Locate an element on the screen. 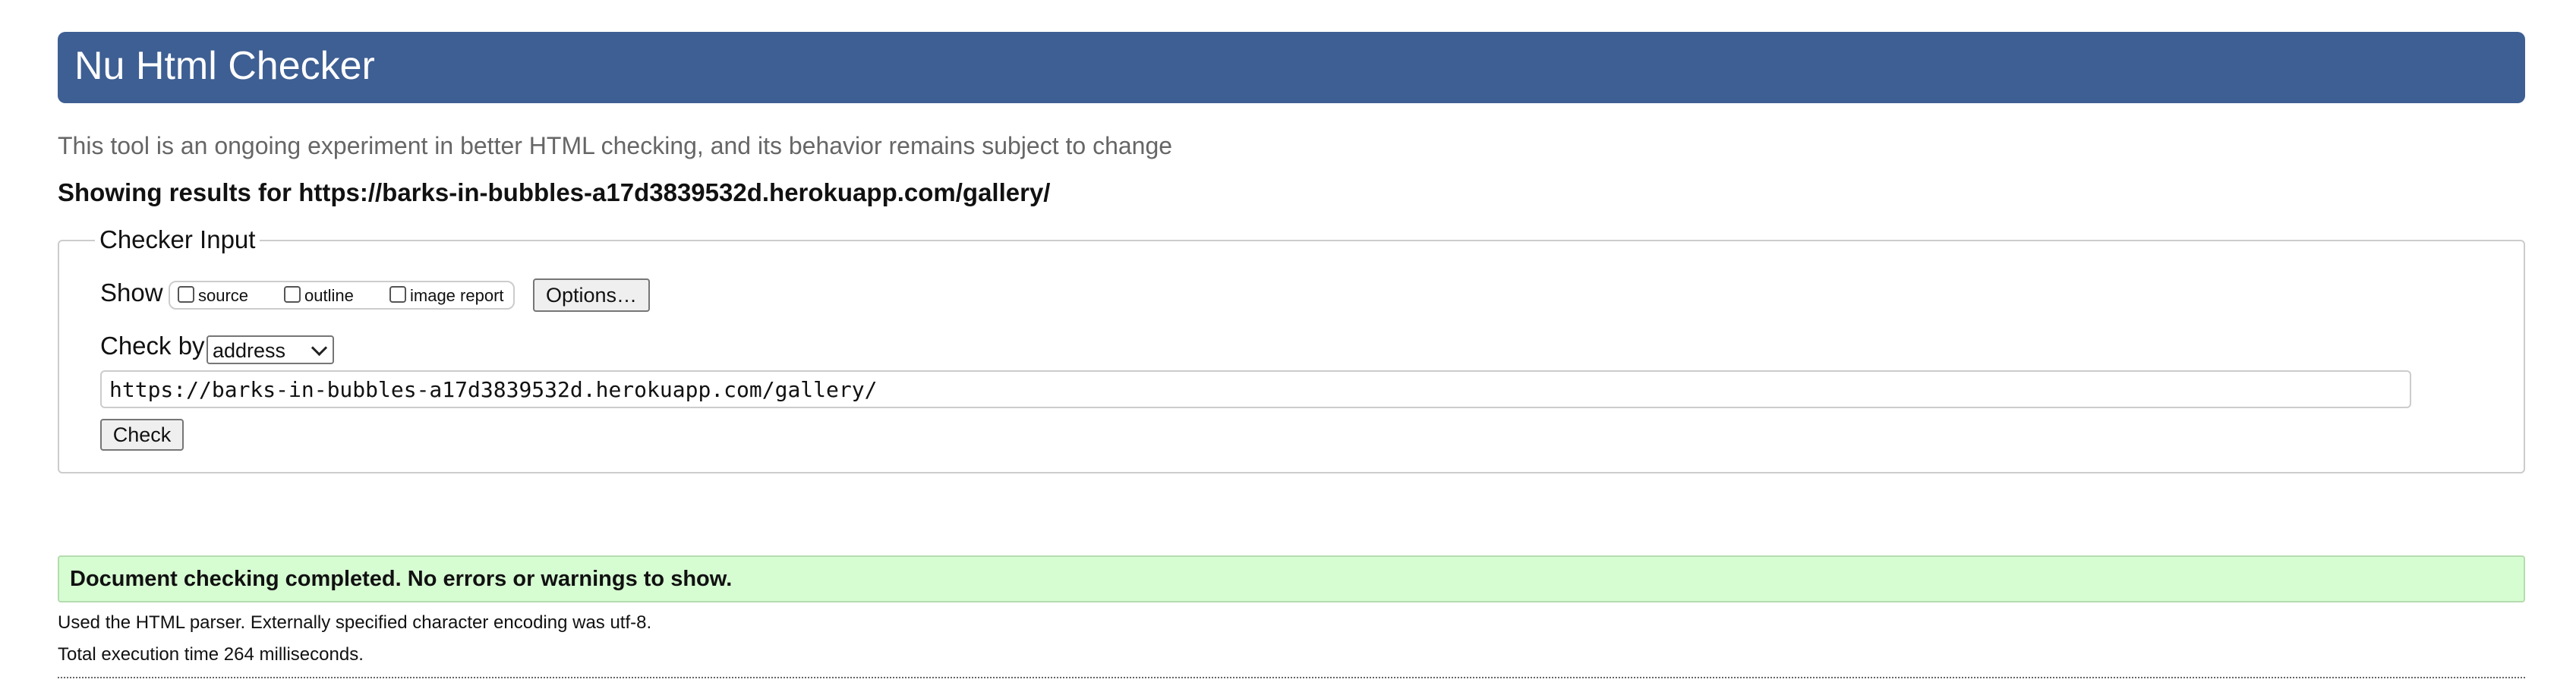 This screenshot has width=2576, height=692. show-options-group: source outline image report is located at coordinates (342, 295).